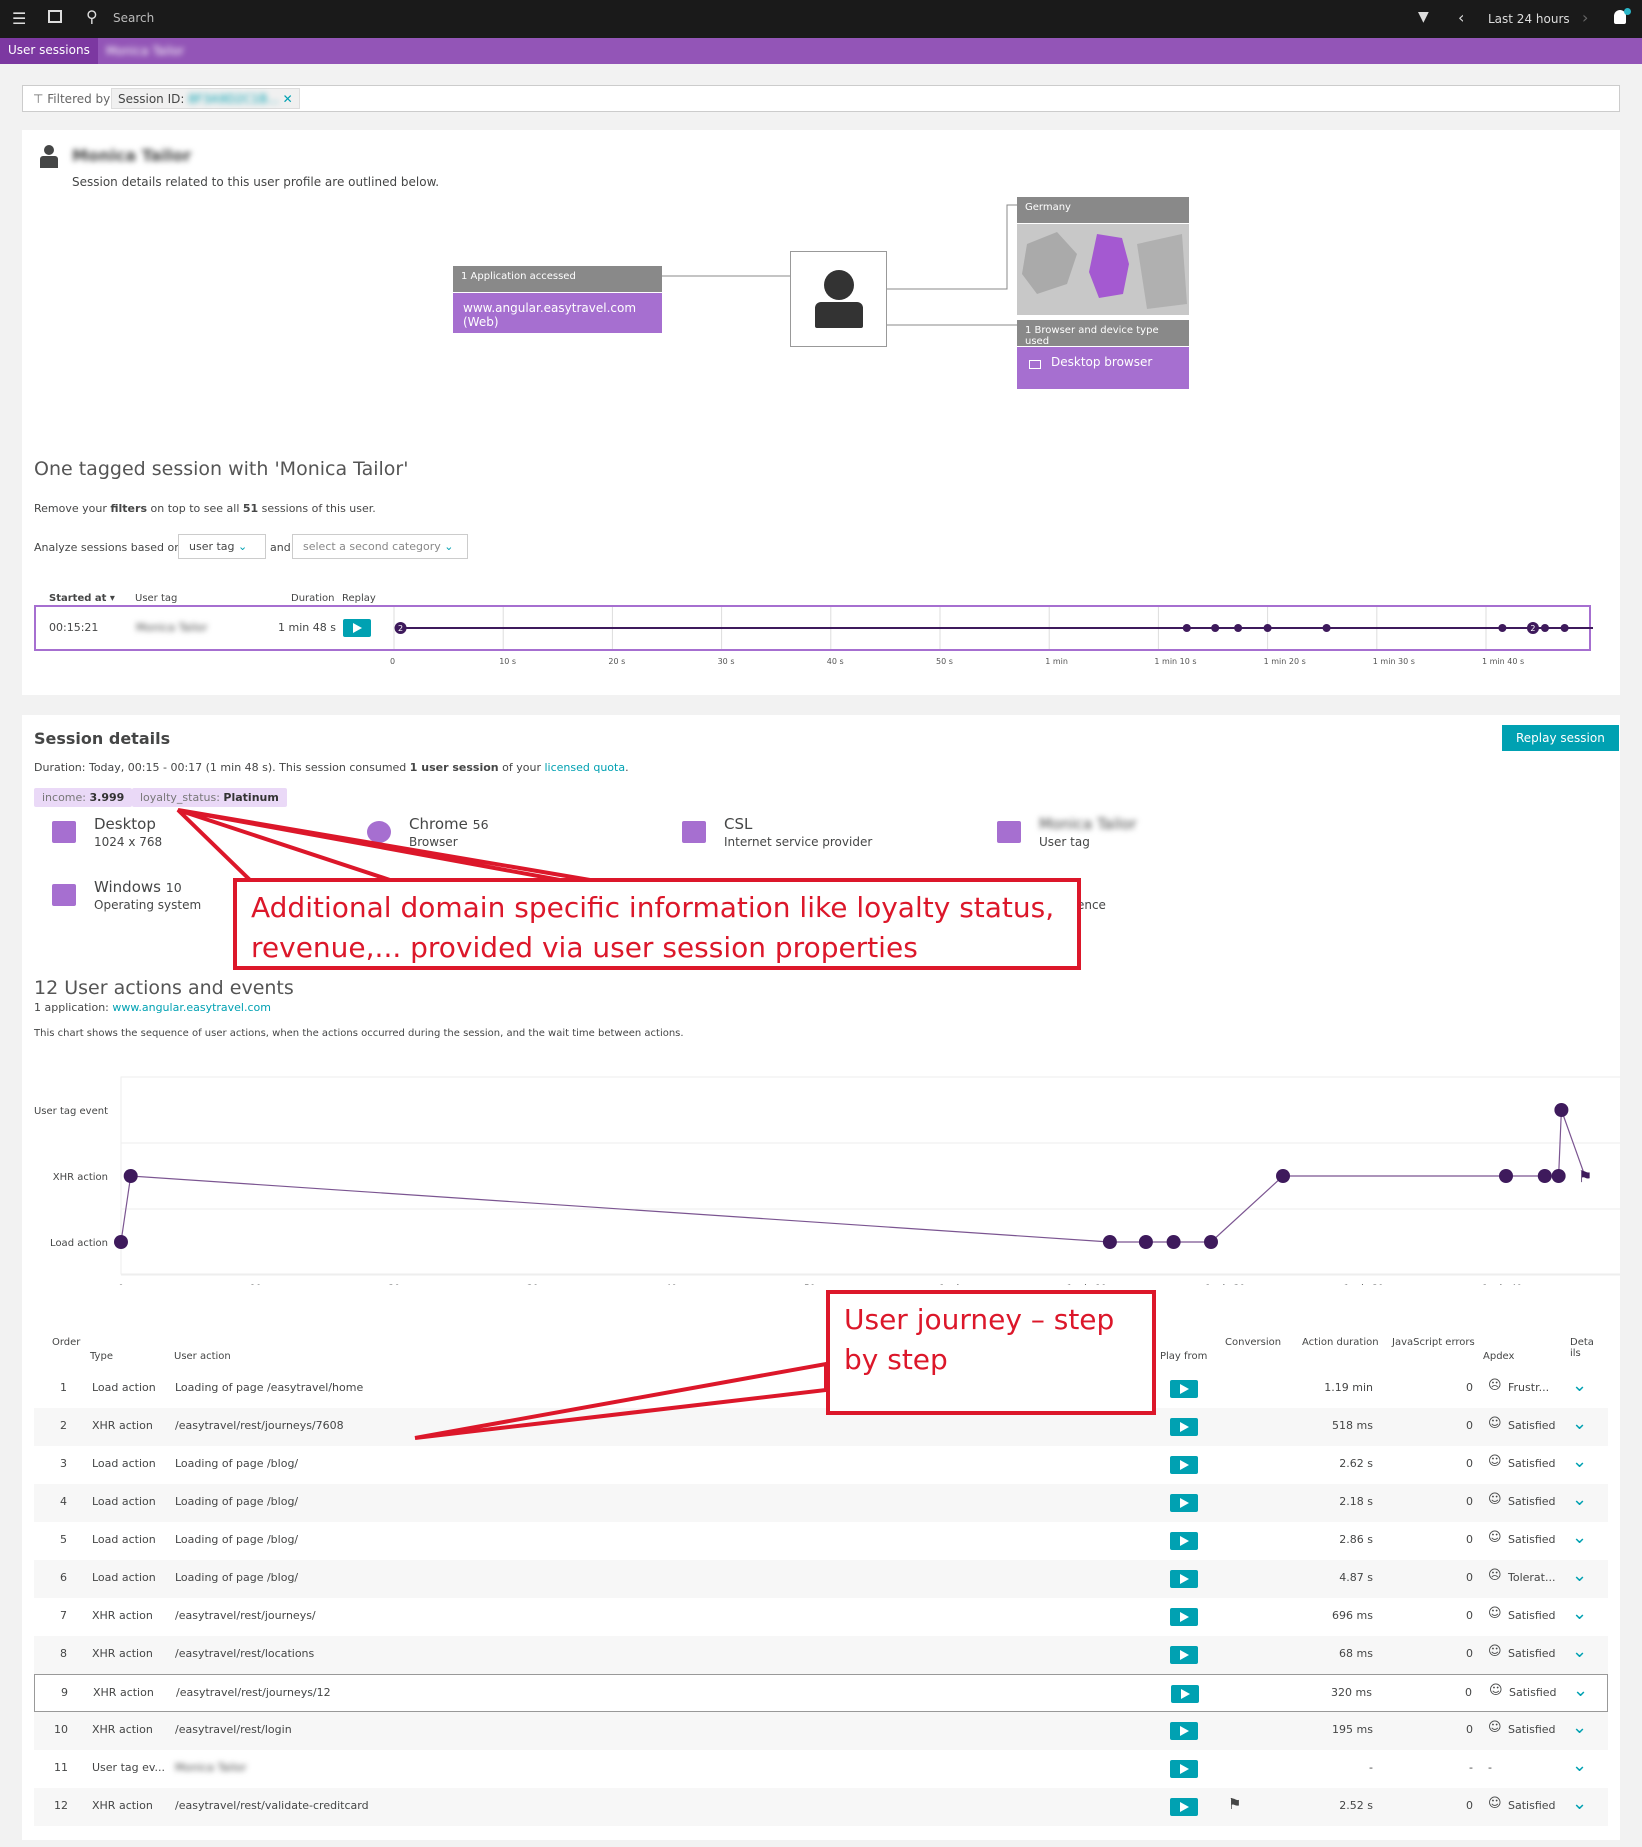 This screenshot has width=1642, height=1847. Describe the element at coordinates (557, 313) in the screenshot. I see `app-link: www.angular.easytravel.com (Web)` at that location.